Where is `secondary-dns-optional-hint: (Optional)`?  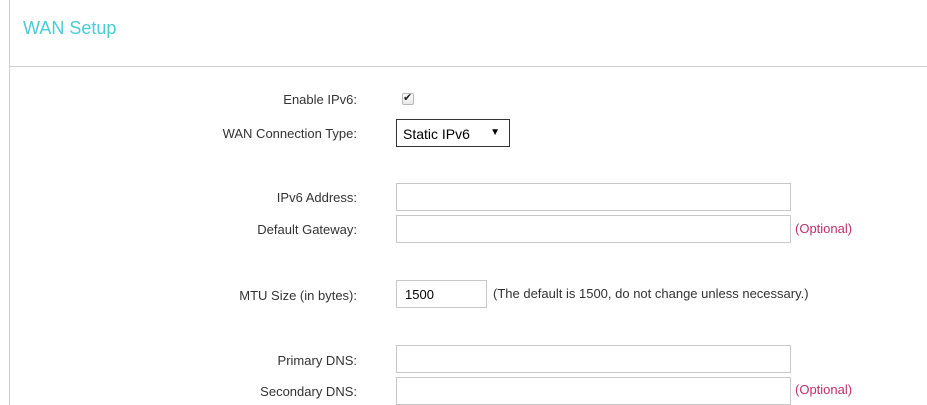 secondary-dns-optional-hint: (Optional) is located at coordinates (824, 389).